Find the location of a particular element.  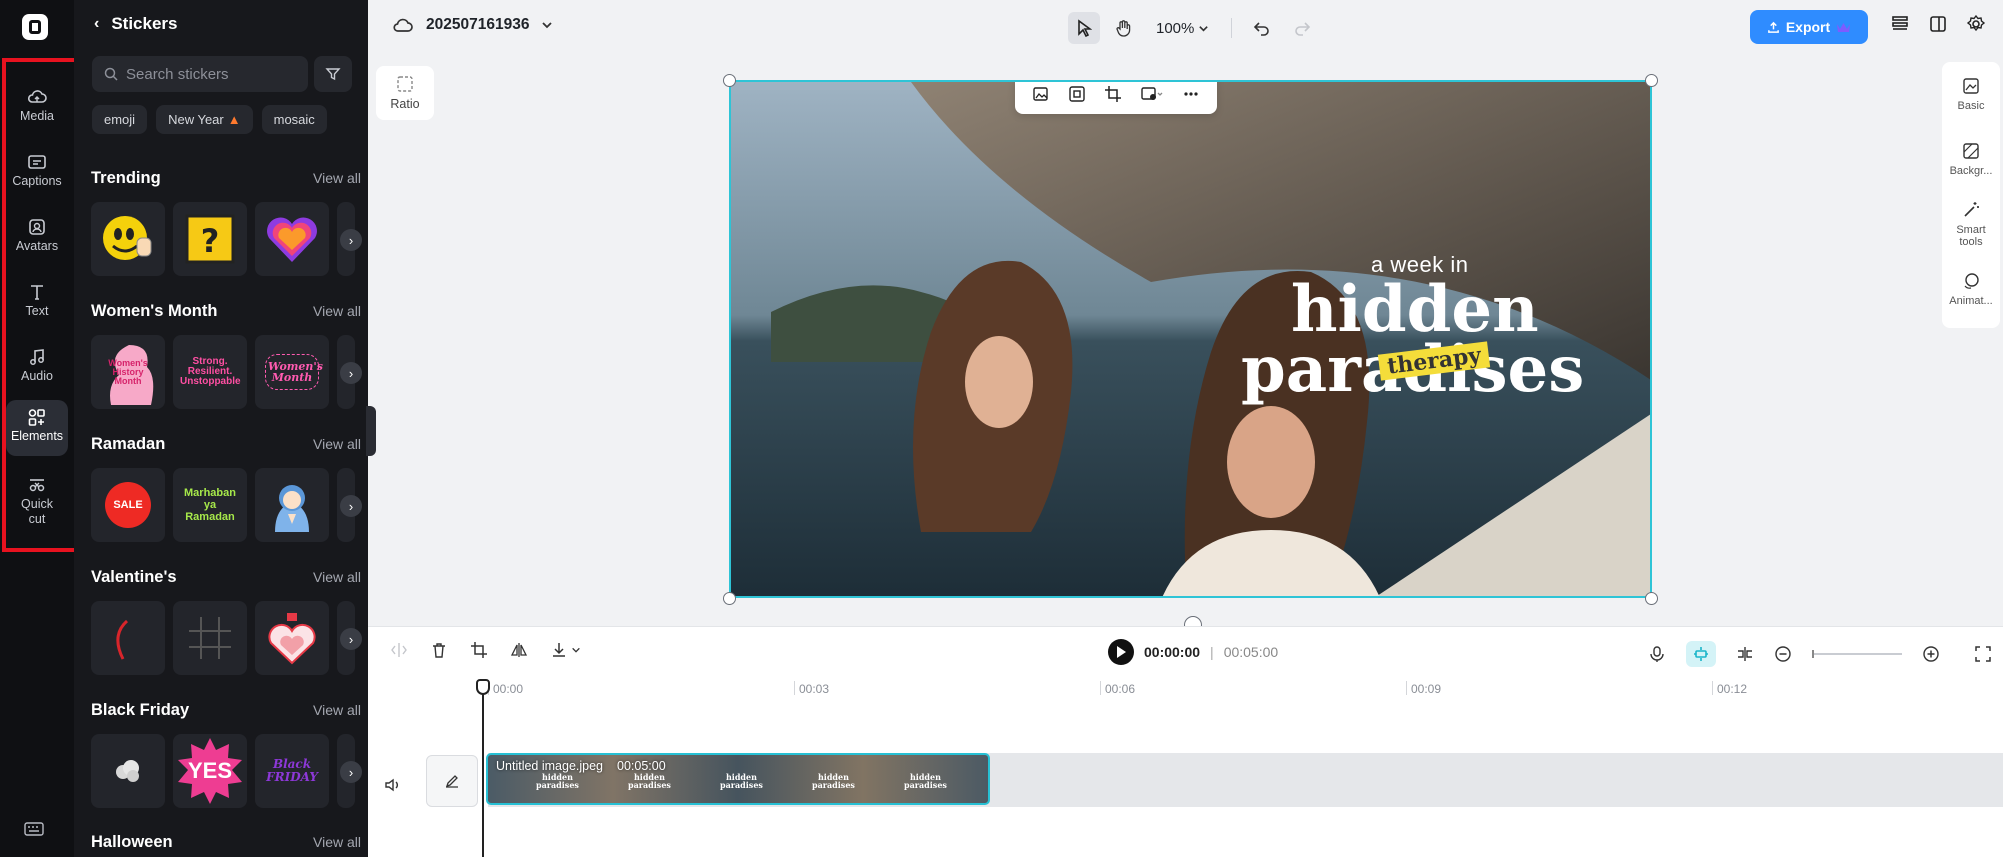

split-layout-icon is located at coordinates (1938, 24).